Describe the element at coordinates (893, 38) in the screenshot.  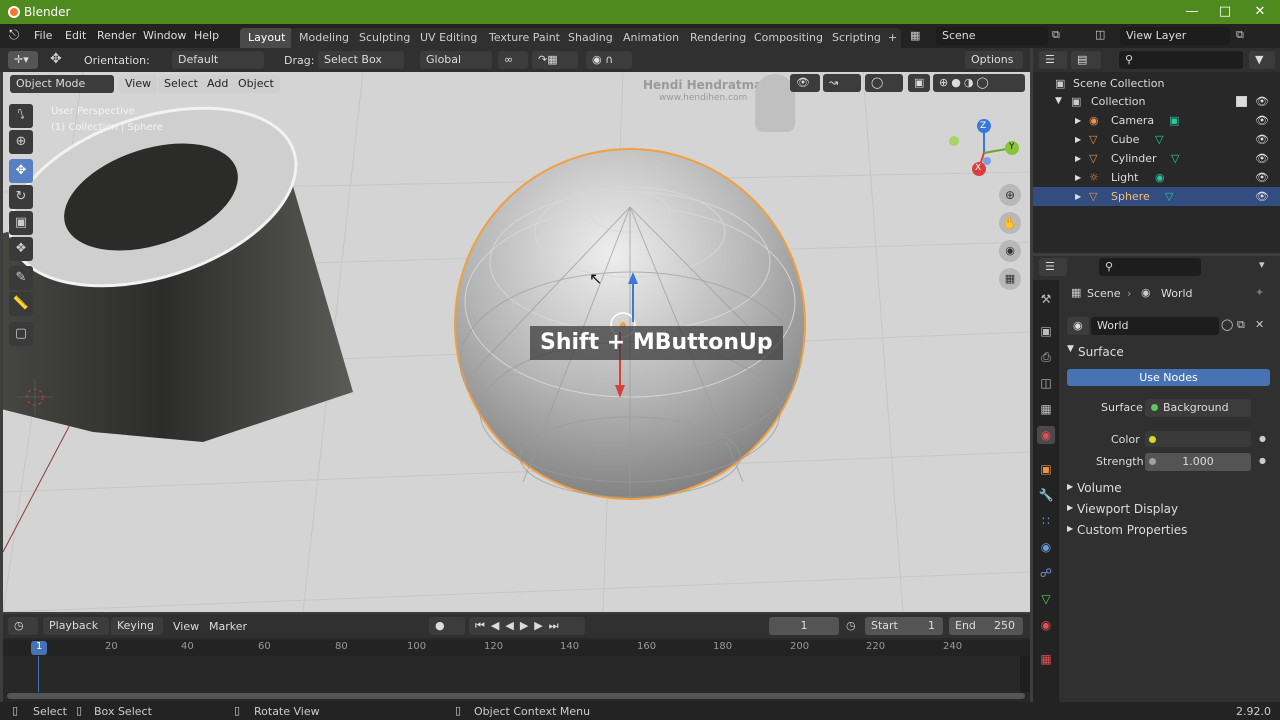
I see `add-workspace-button: +` at that location.